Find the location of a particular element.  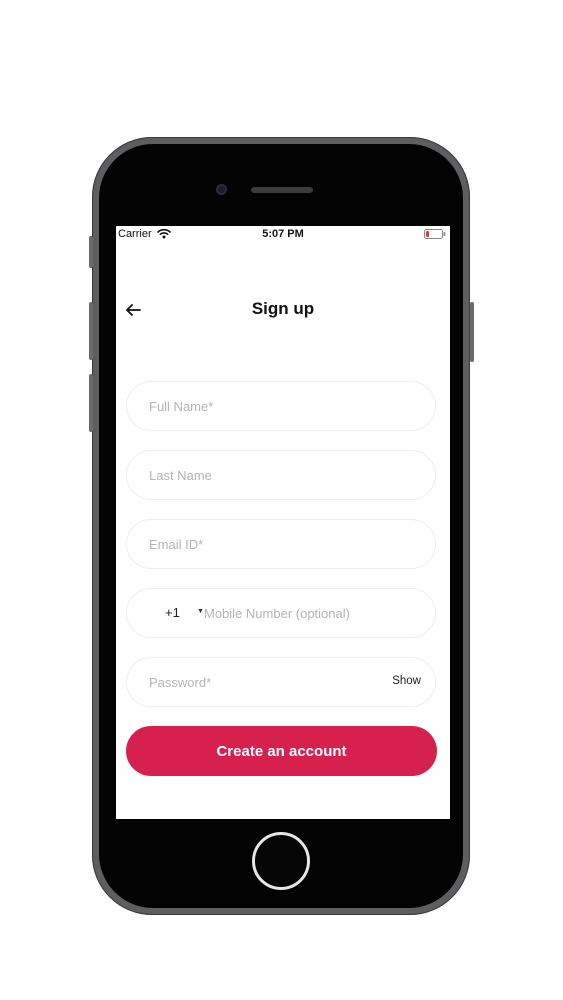

full-name-field is located at coordinates (281, 406).